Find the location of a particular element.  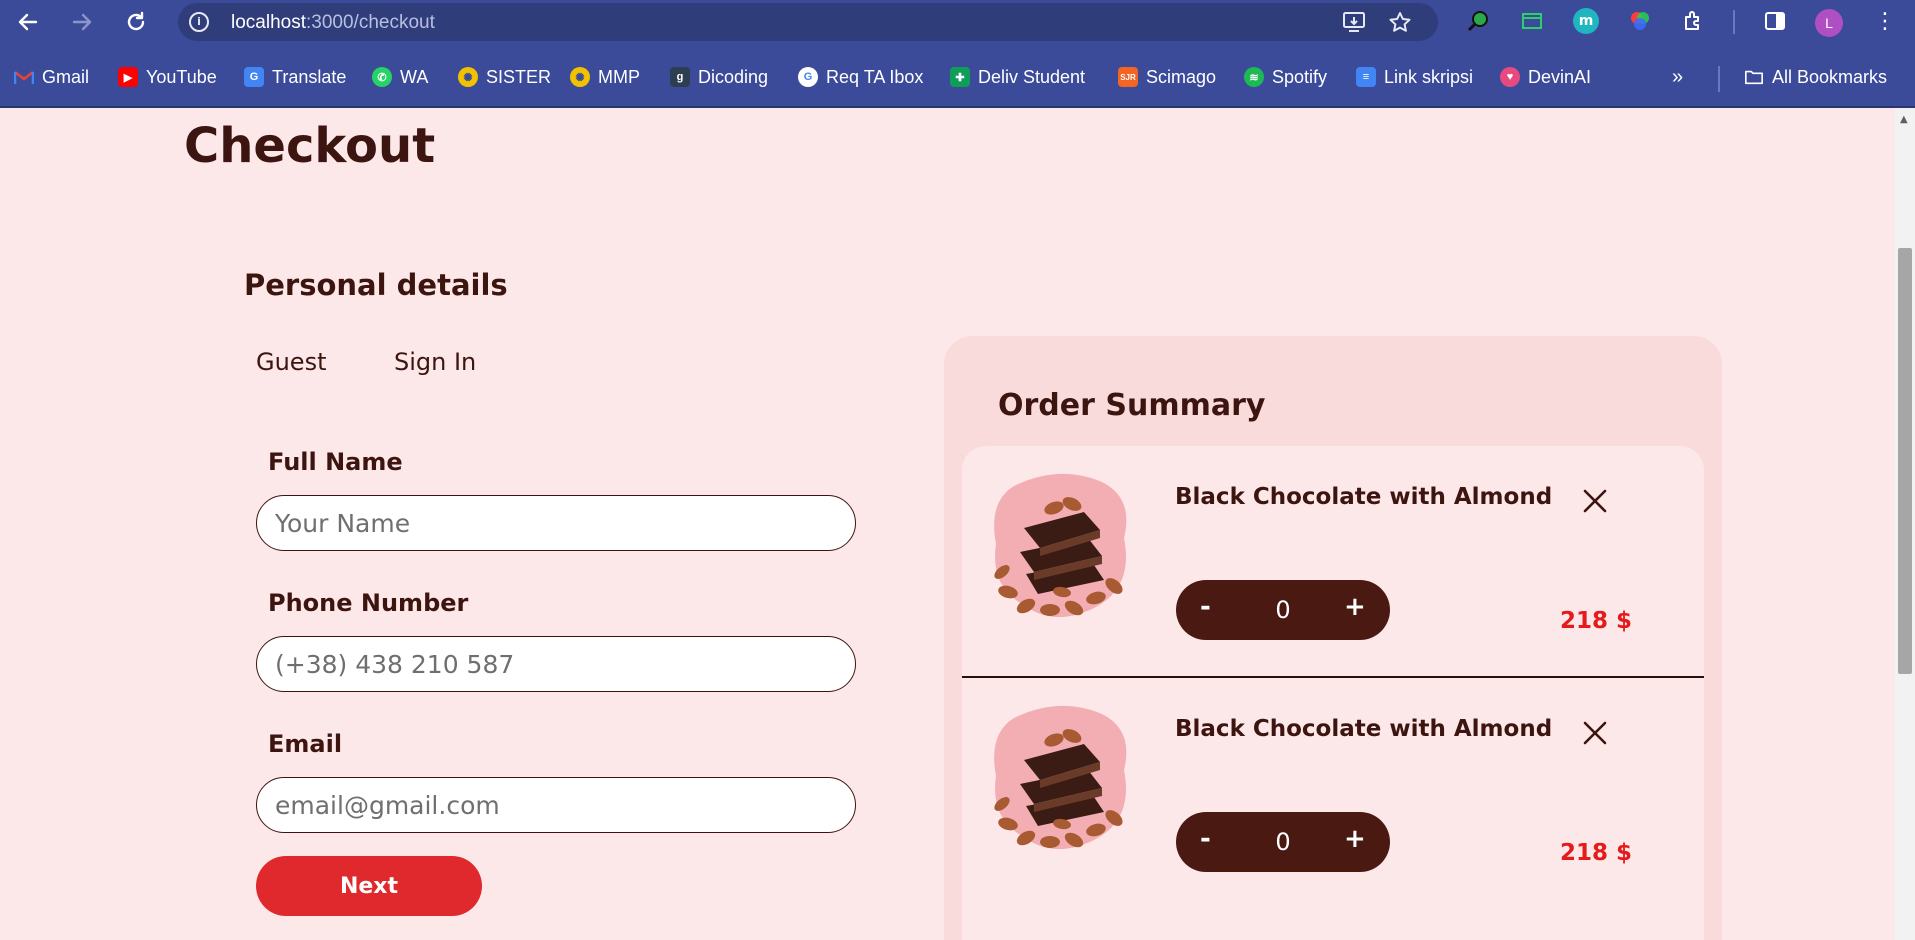

bookmarks-overflow-button: » is located at coordinates (1677, 77).